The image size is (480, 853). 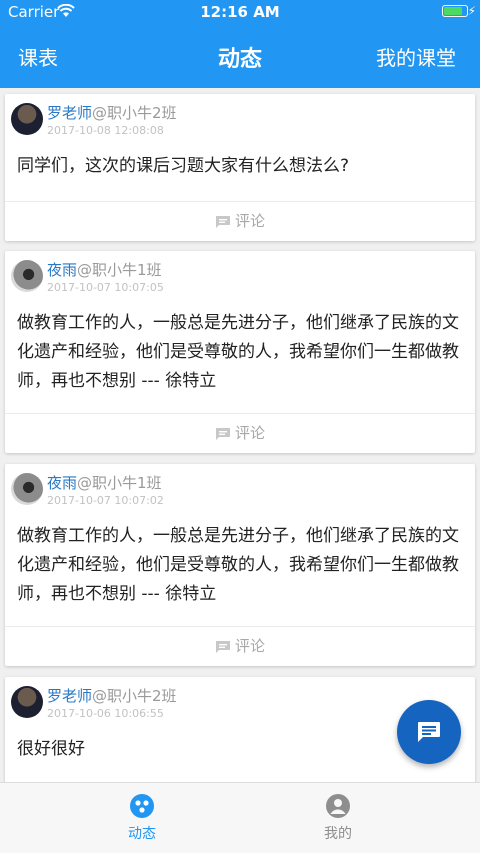 I want to click on status-bar: Carrier 12:16 AM ⚡, so click(x=240, y=12).